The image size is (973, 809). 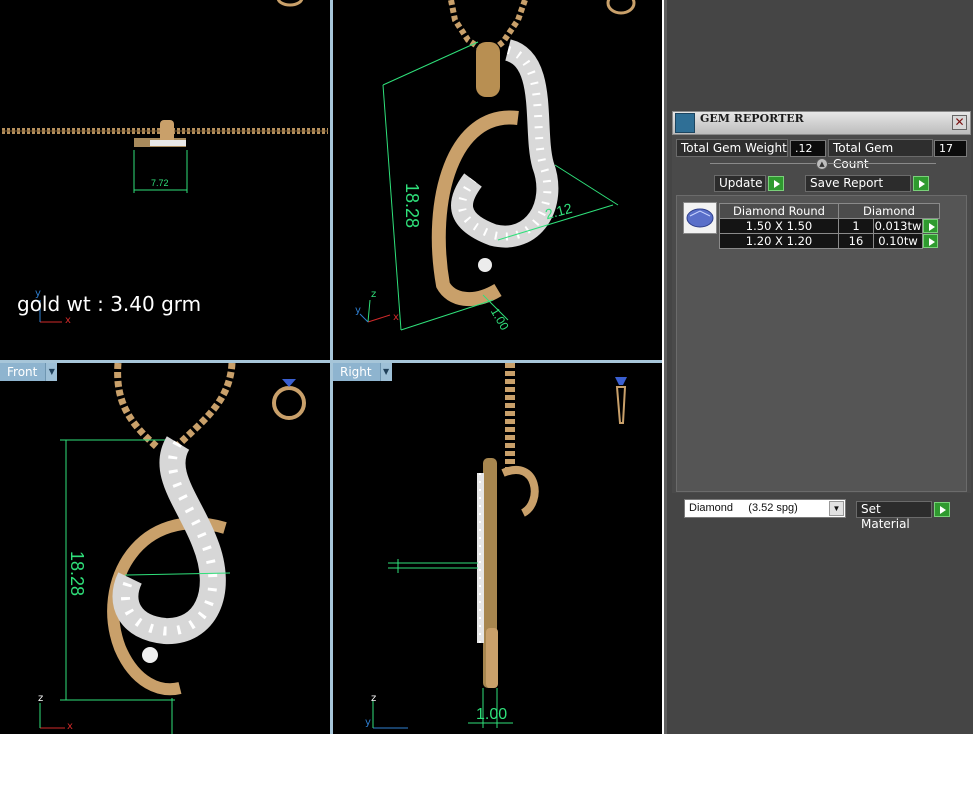 What do you see at coordinates (331, 367) in the screenshot?
I see `viewport-divider-vertical` at bounding box center [331, 367].